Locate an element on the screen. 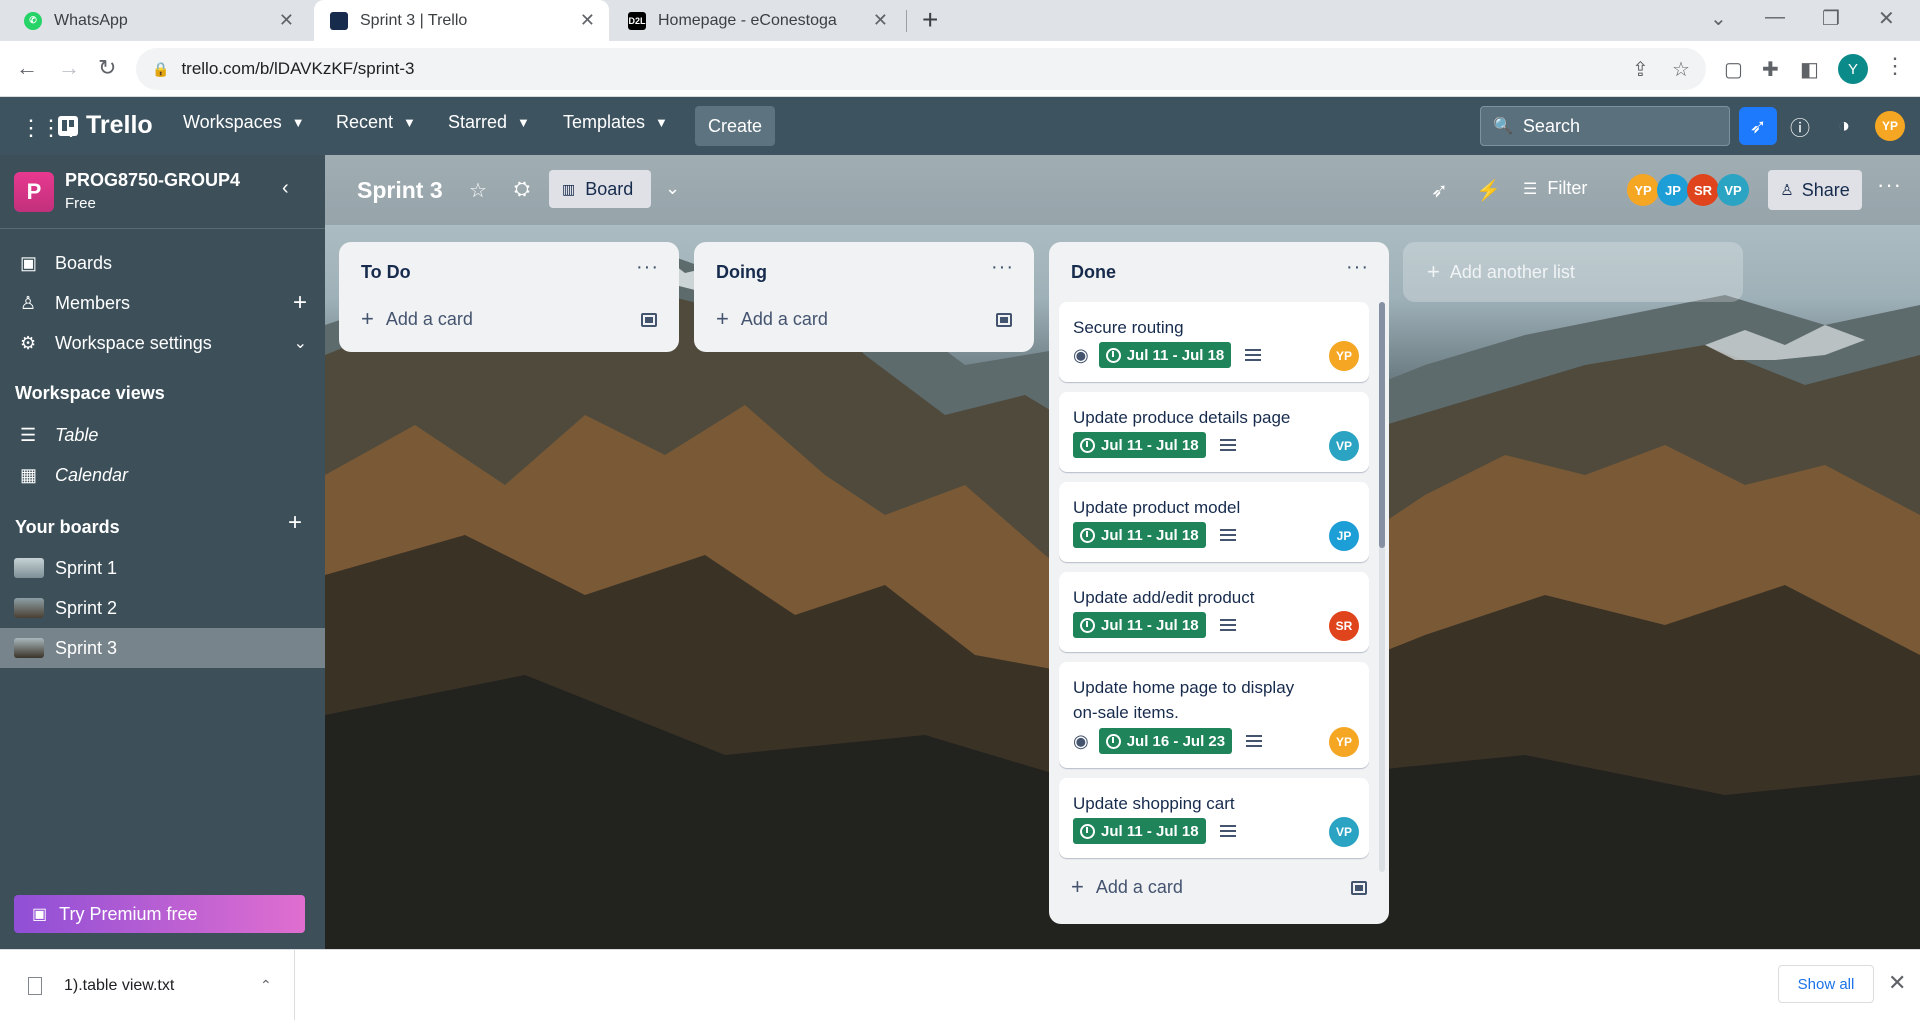 The height and width of the screenshot is (1020, 1920). card-badges: ◉ Jul 11 - Jul 18 is located at coordinates (1167, 355).